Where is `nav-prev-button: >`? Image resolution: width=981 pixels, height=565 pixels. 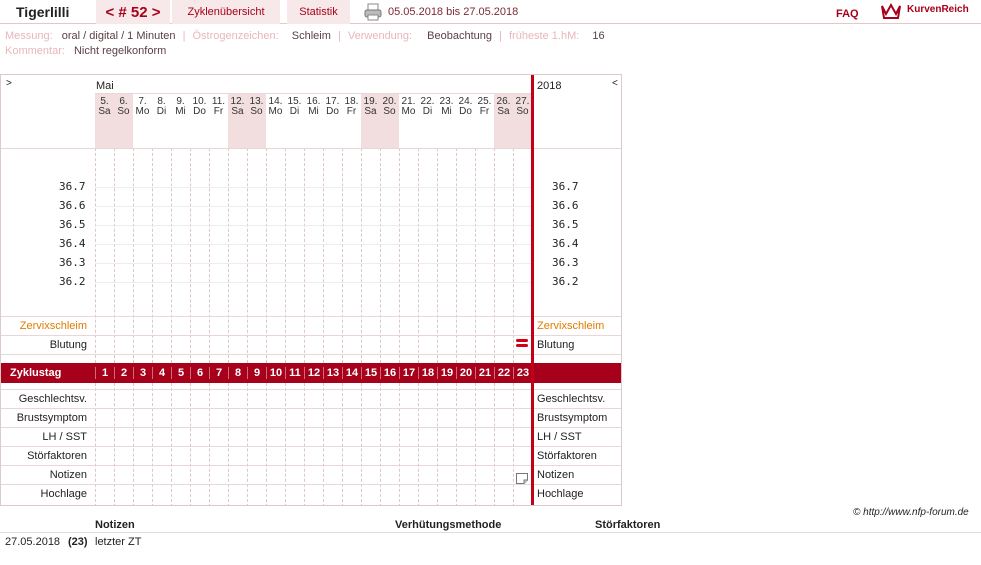
nav-prev-button: > is located at coordinates (9, 83).